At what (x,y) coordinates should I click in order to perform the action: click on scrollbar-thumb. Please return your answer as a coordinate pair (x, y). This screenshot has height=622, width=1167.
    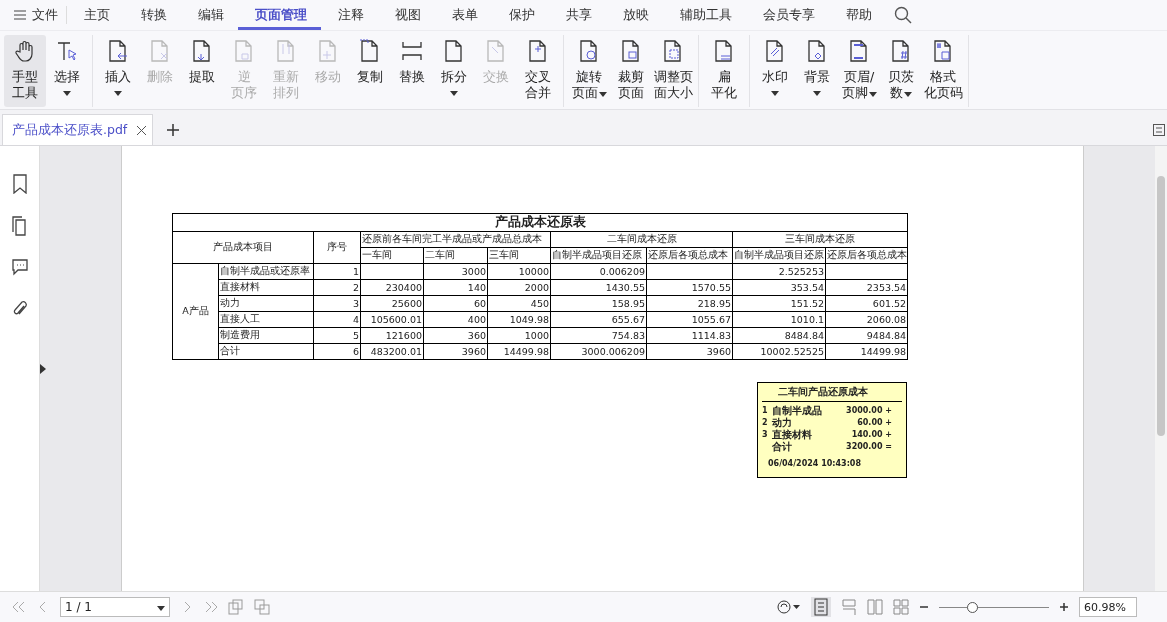
    Looking at the image, I should click on (1161, 306).